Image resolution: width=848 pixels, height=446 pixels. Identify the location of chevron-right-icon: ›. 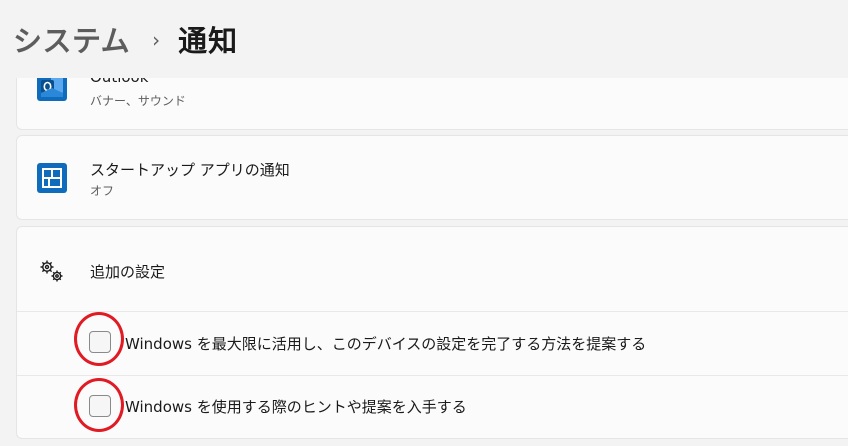
(156, 40).